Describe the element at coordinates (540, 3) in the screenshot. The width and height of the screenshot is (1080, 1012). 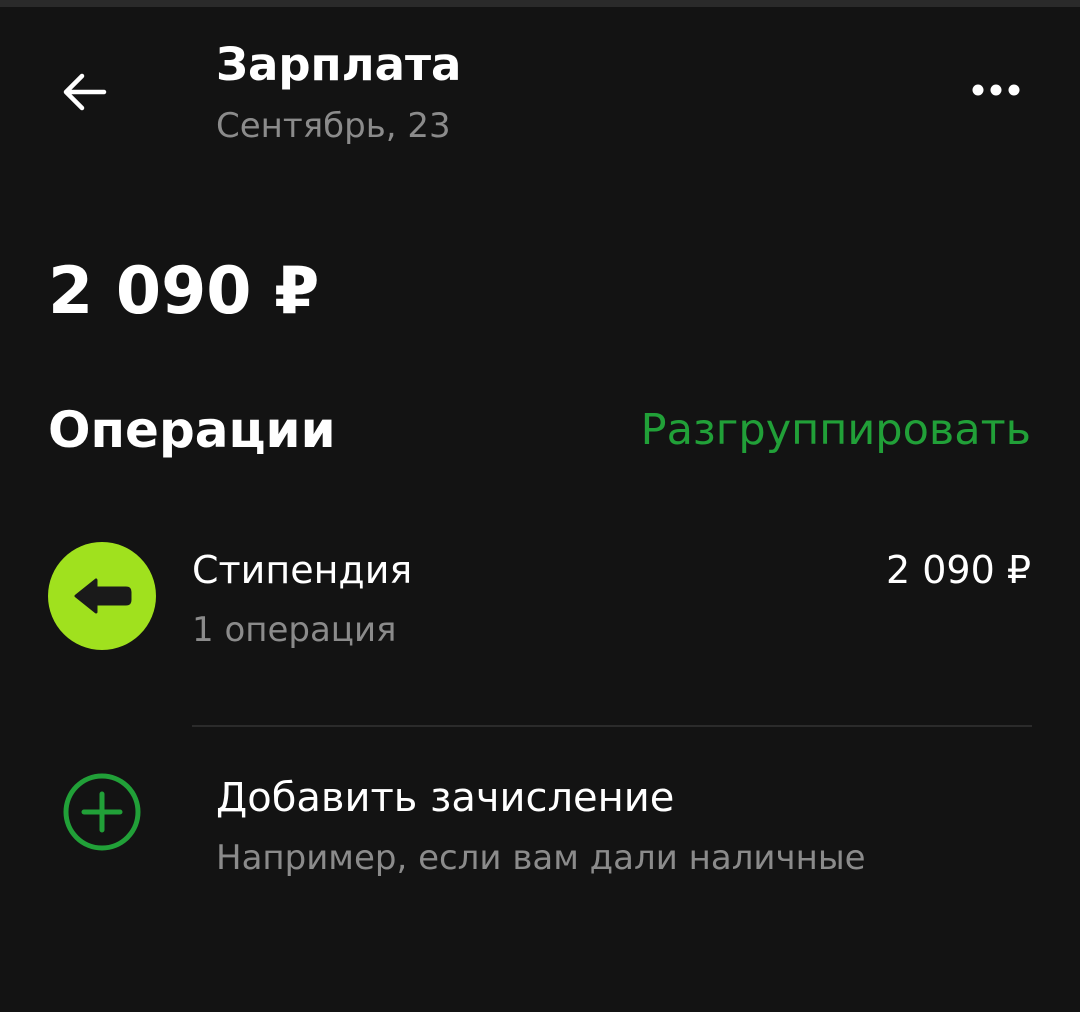
I see `status-bar-strip` at that location.